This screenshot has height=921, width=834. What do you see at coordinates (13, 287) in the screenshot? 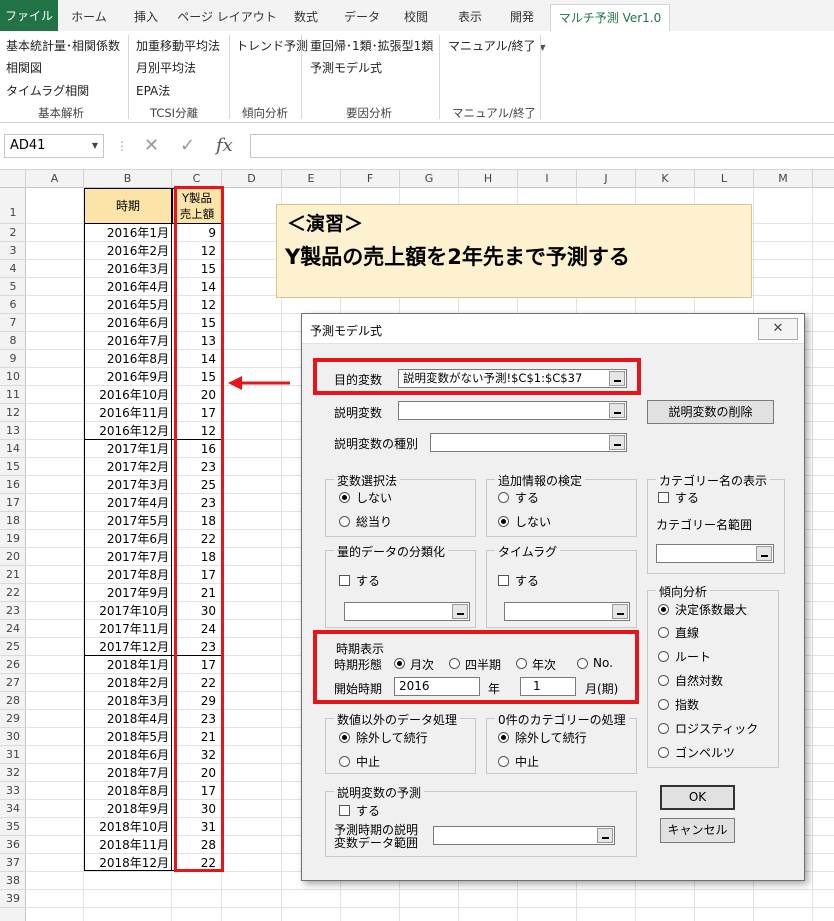
I see `row-header: 5` at bounding box center [13, 287].